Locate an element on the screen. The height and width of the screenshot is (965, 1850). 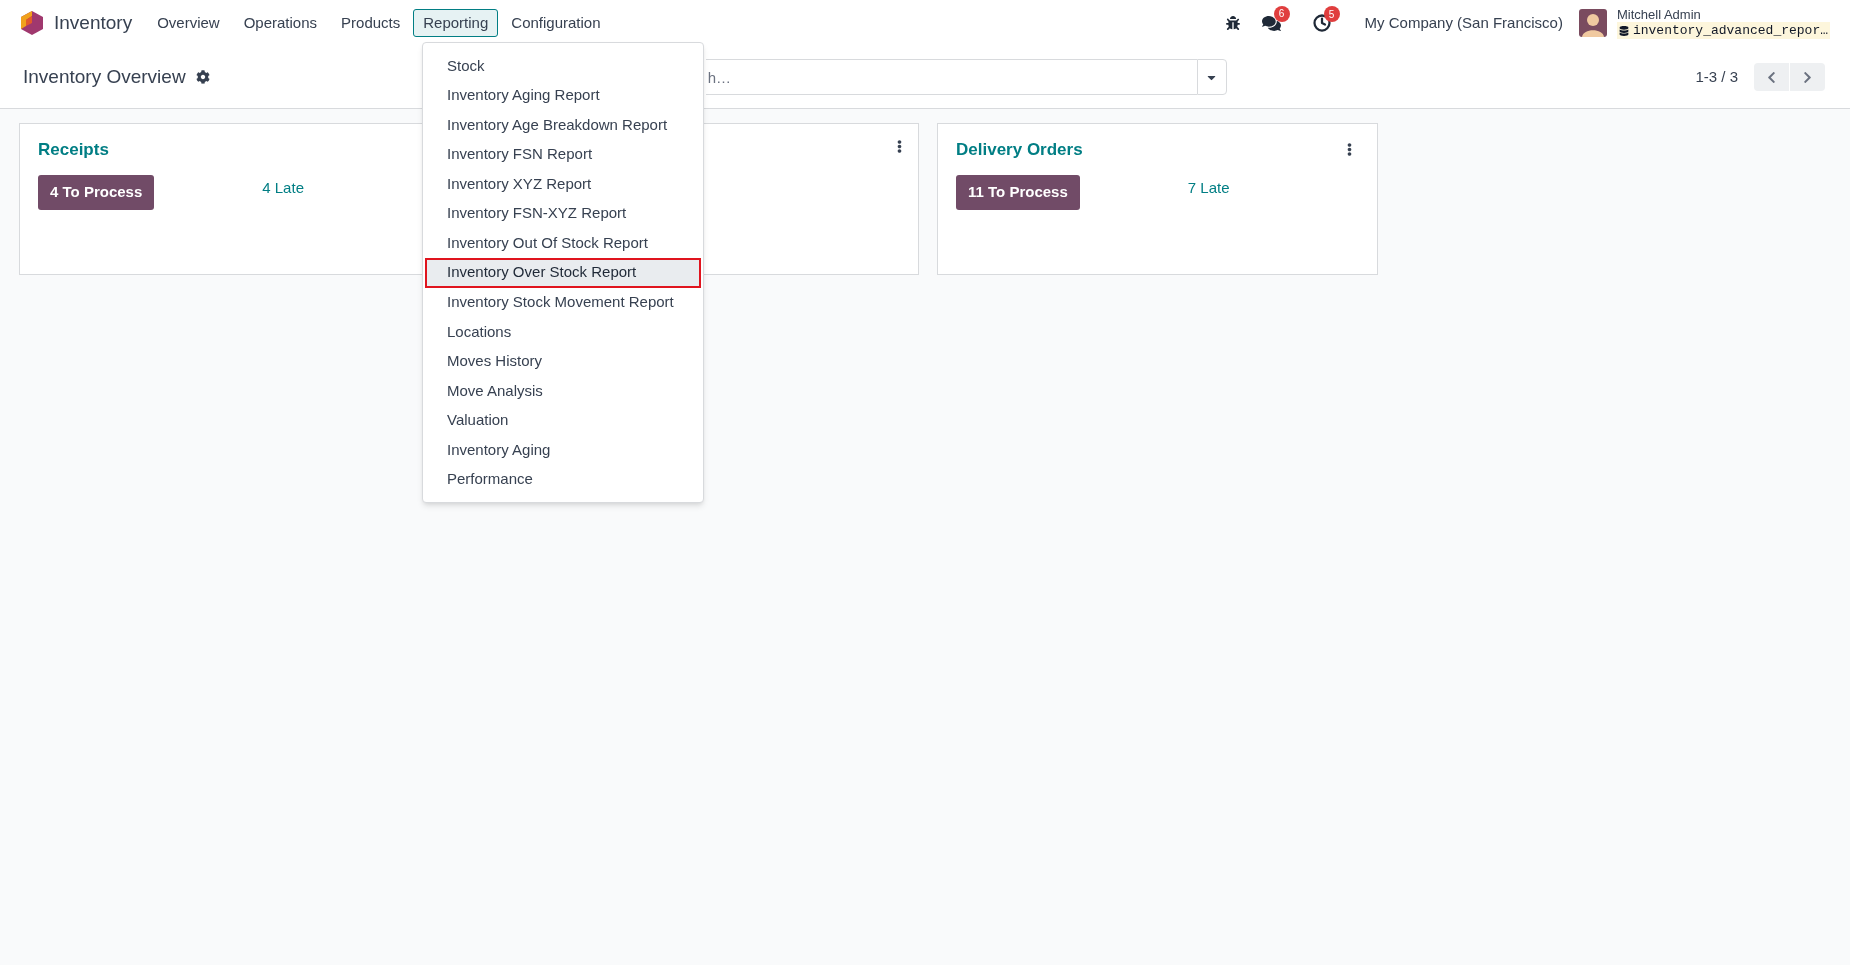
app-name: Inventory is located at coordinates (93, 23).